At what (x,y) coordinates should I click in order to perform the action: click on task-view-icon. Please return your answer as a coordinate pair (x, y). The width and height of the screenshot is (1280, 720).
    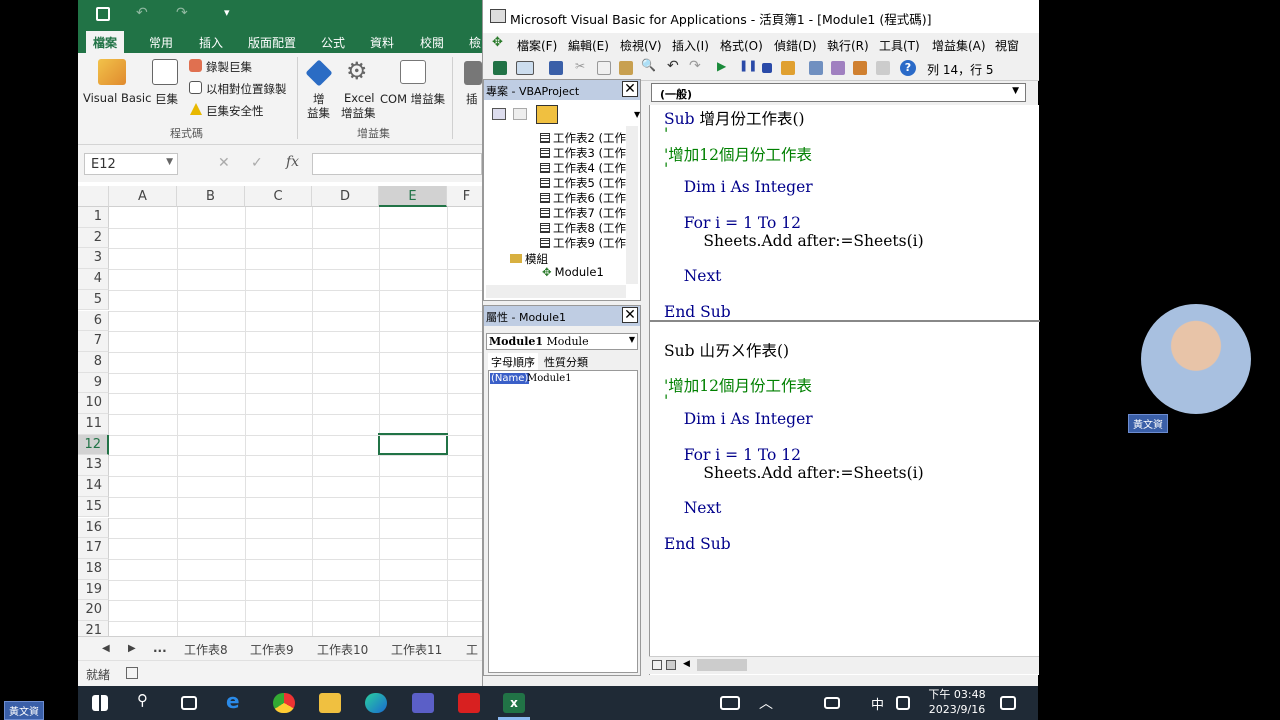
    Looking at the image, I should click on (189, 703).